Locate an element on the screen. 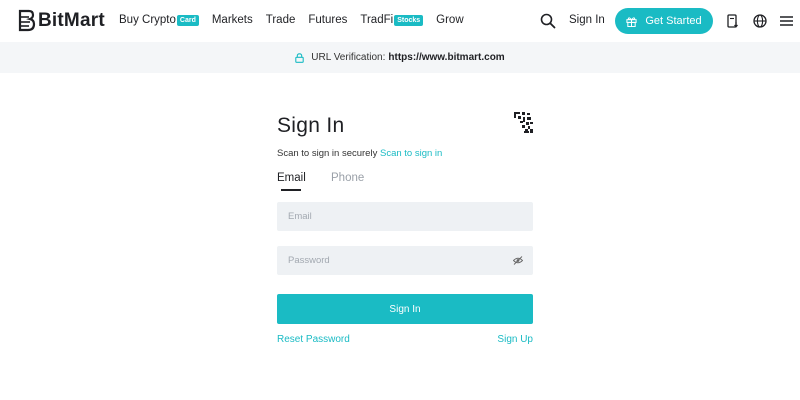 The height and width of the screenshot is (400, 800). nav-item-label: Buy Crypto is located at coordinates (147, 20).